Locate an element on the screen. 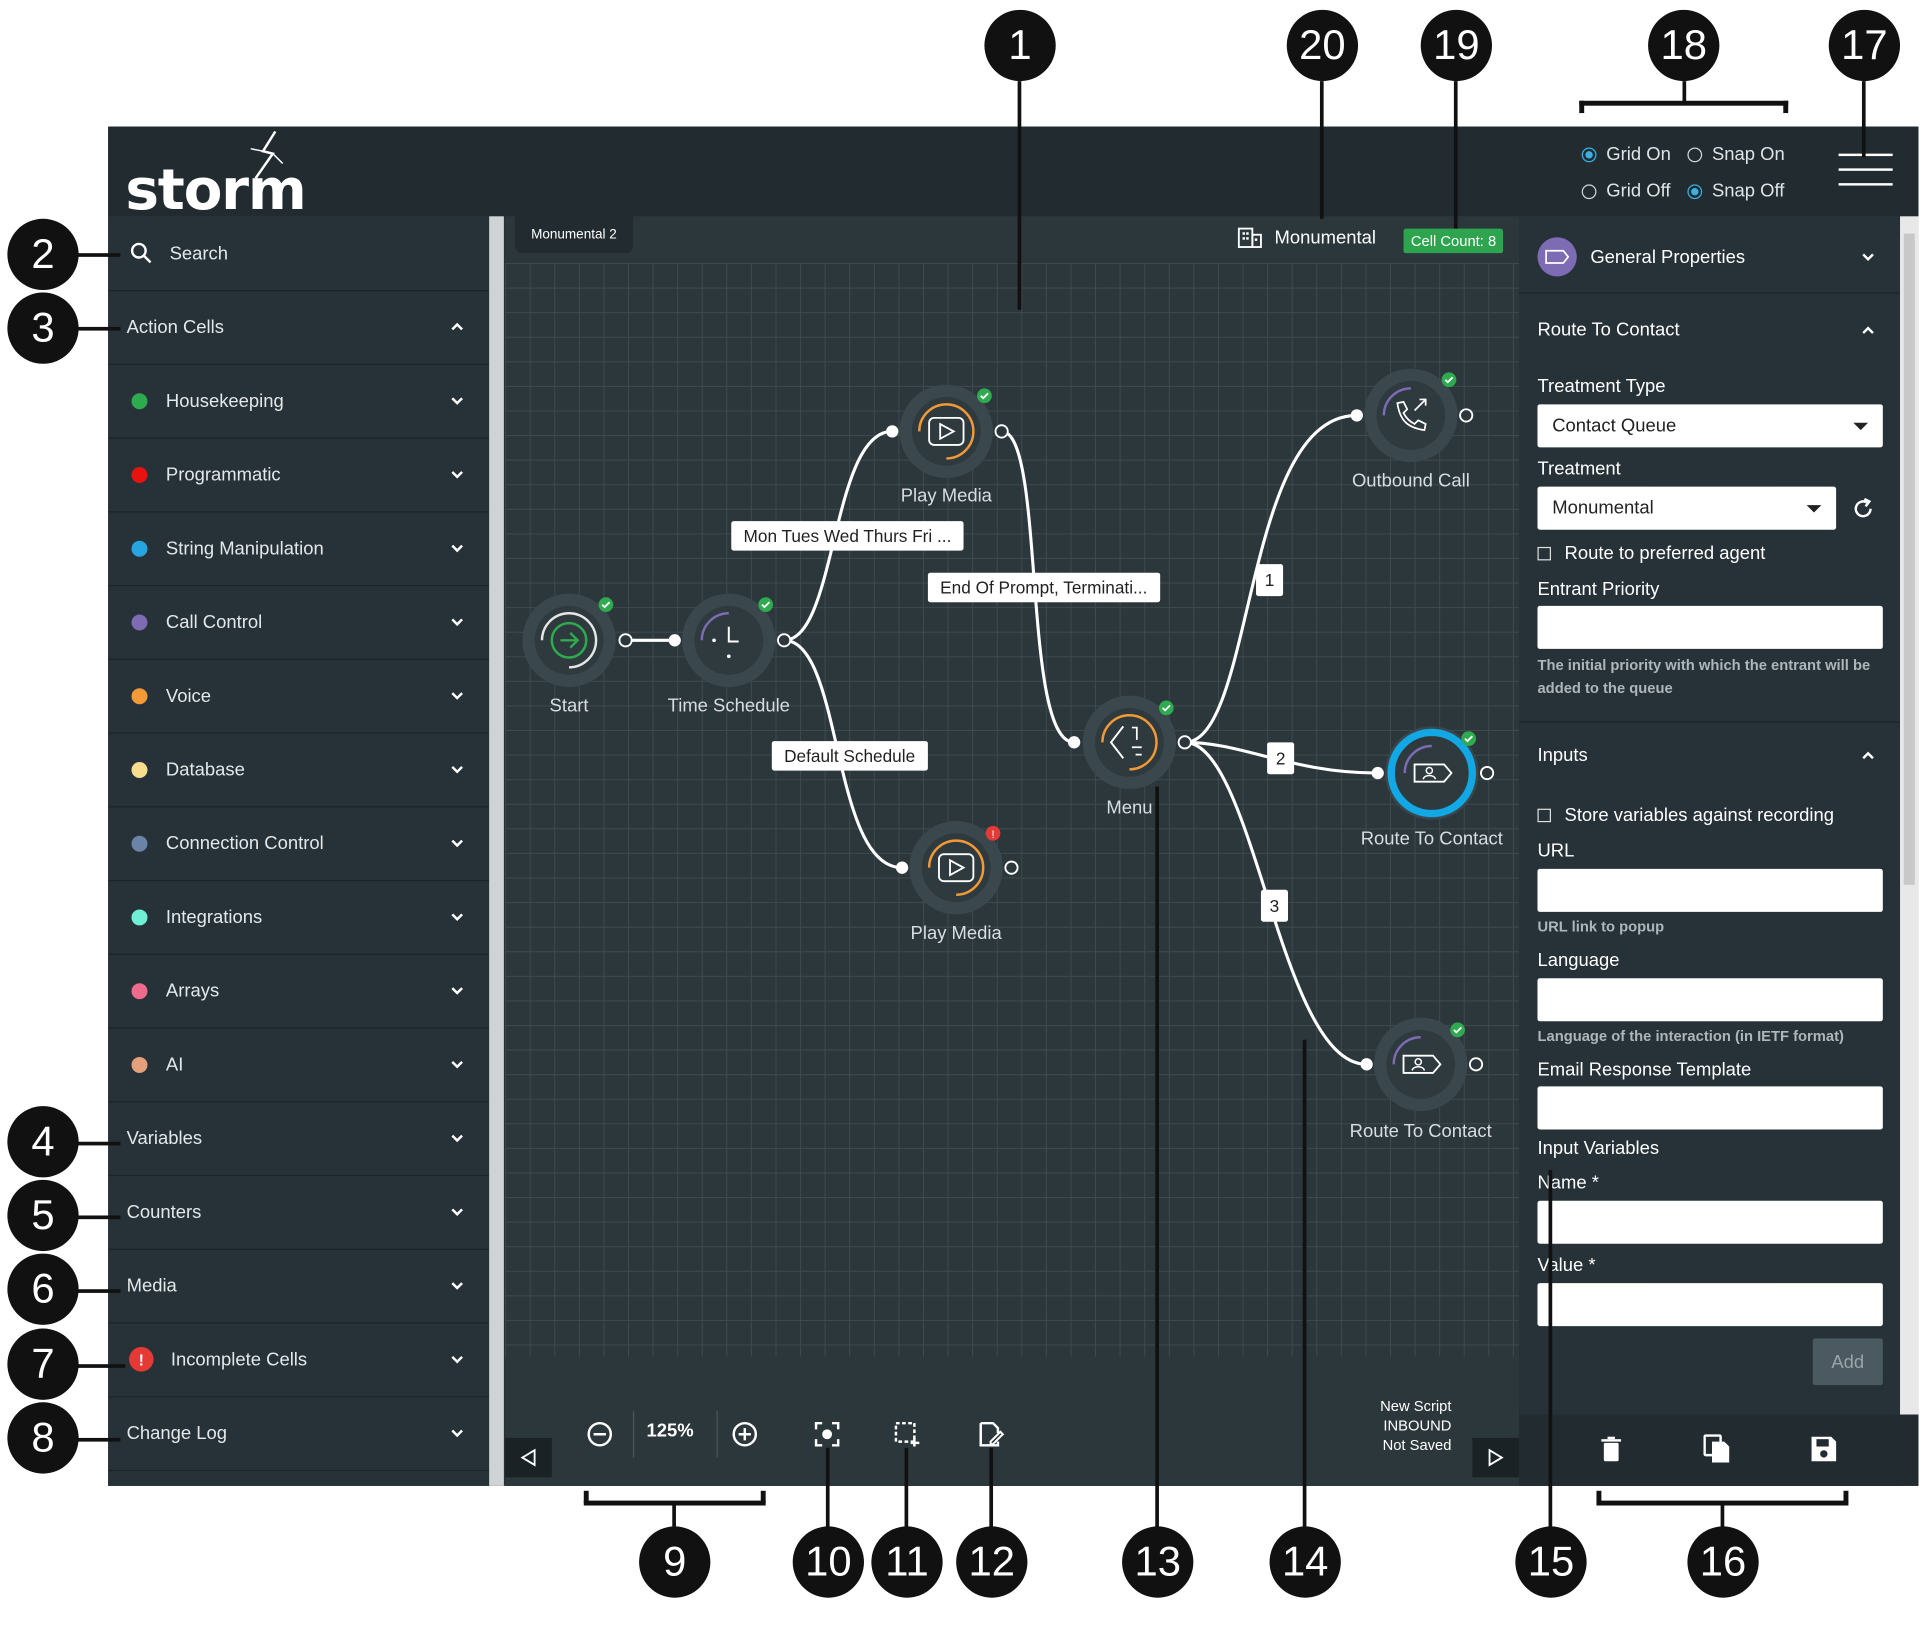 The height and width of the screenshot is (1631, 1922). preferred-agent-checkbox: Route to preferred agent is located at coordinates (1651, 553).